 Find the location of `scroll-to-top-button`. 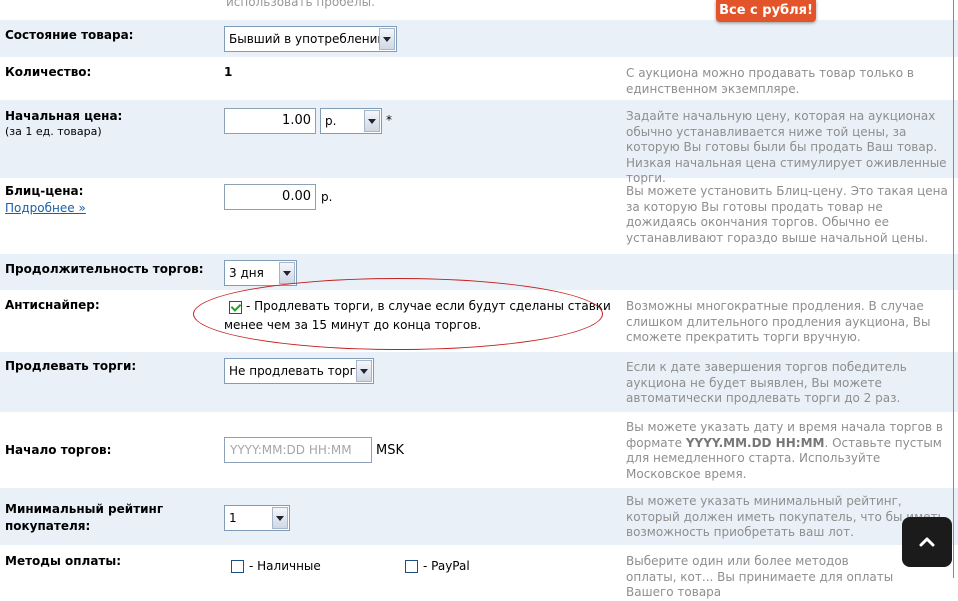

scroll-to-top-button is located at coordinates (927, 542).